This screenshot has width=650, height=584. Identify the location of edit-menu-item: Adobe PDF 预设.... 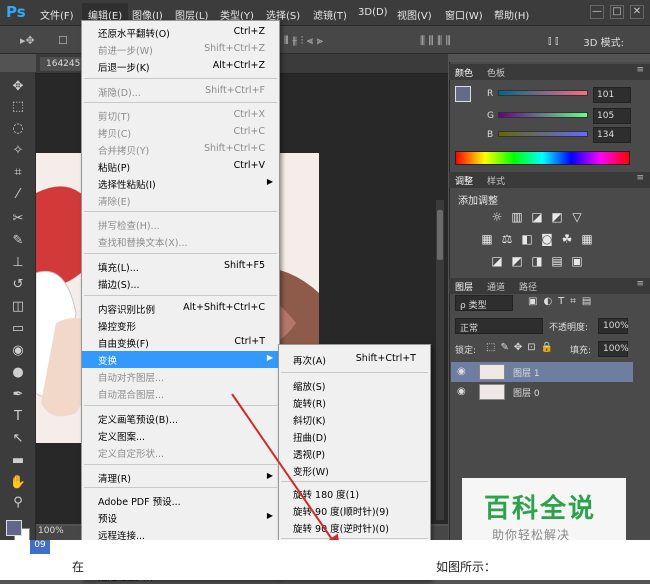
(180, 500).